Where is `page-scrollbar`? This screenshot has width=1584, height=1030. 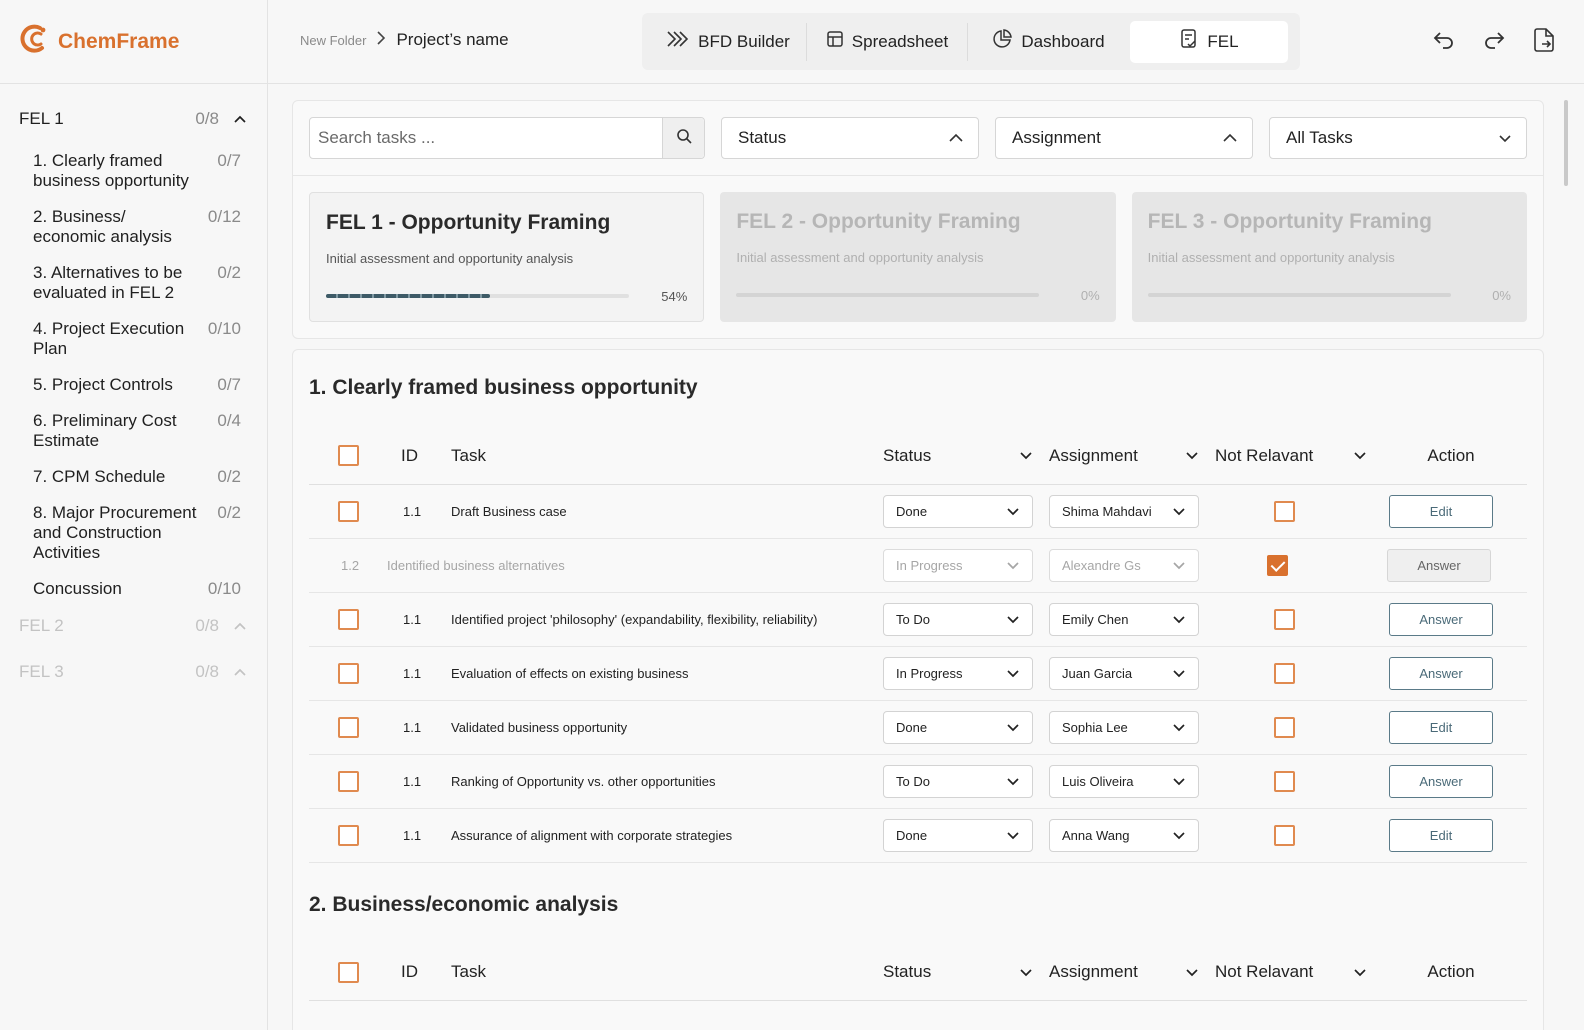 page-scrollbar is located at coordinates (1566, 143).